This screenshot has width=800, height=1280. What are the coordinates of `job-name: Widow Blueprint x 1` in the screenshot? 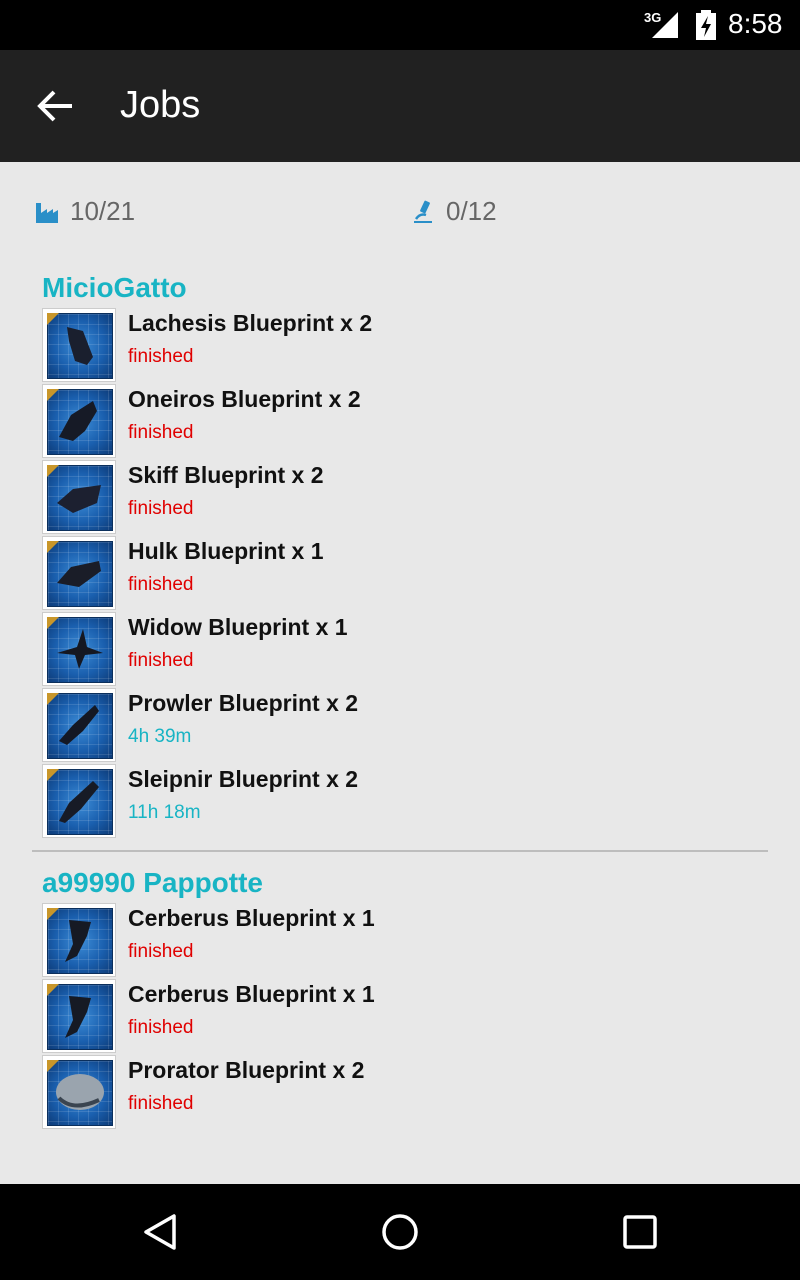 It's located at (238, 627).